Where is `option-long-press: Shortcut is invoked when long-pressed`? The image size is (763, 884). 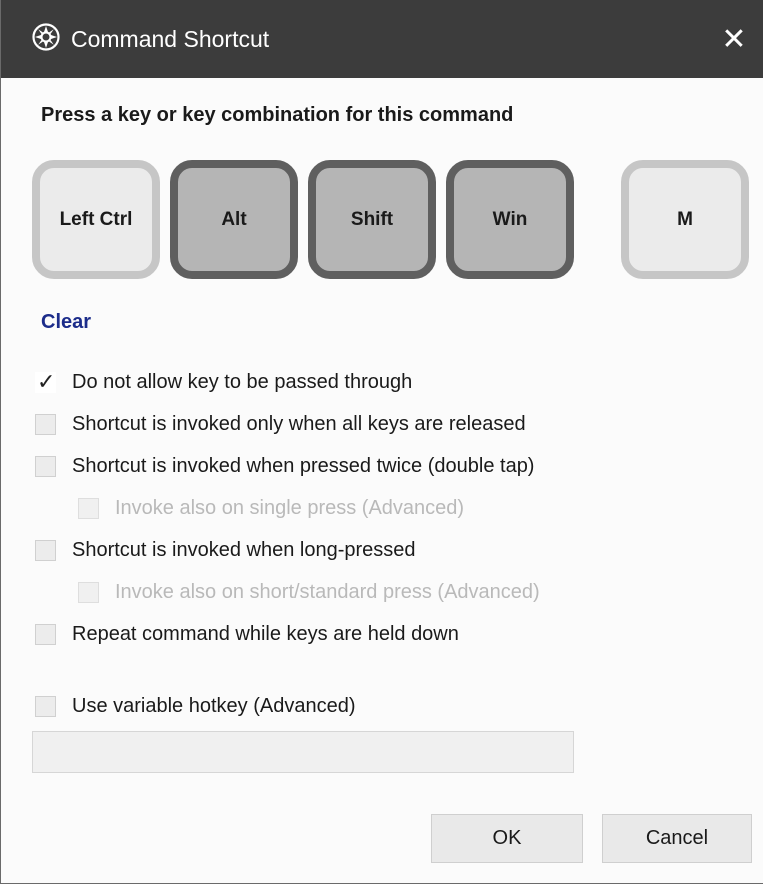
option-long-press: Shortcut is invoked when long-pressed is located at coordinates (225, 550).